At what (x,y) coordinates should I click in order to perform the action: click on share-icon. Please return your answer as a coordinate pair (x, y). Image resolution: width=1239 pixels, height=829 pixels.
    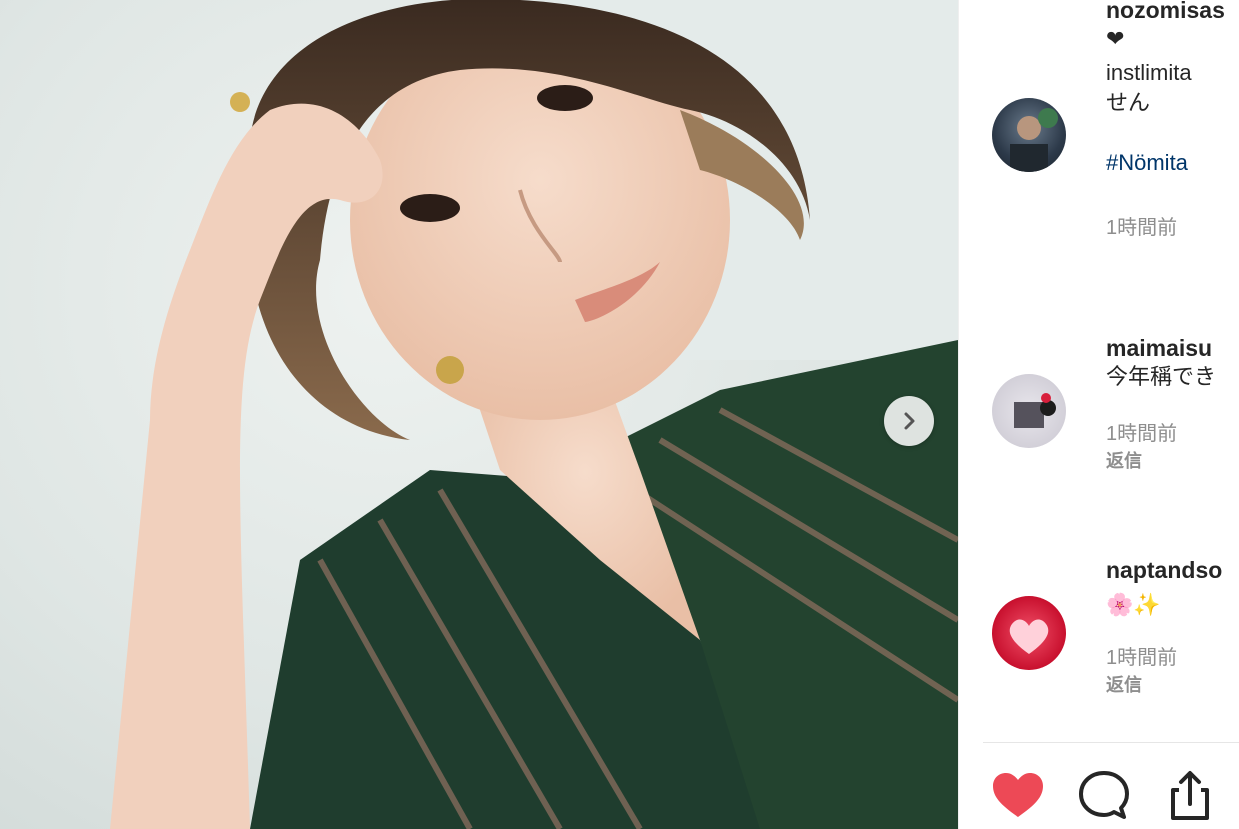
    Looking at the image, I should click on (1190, 795).